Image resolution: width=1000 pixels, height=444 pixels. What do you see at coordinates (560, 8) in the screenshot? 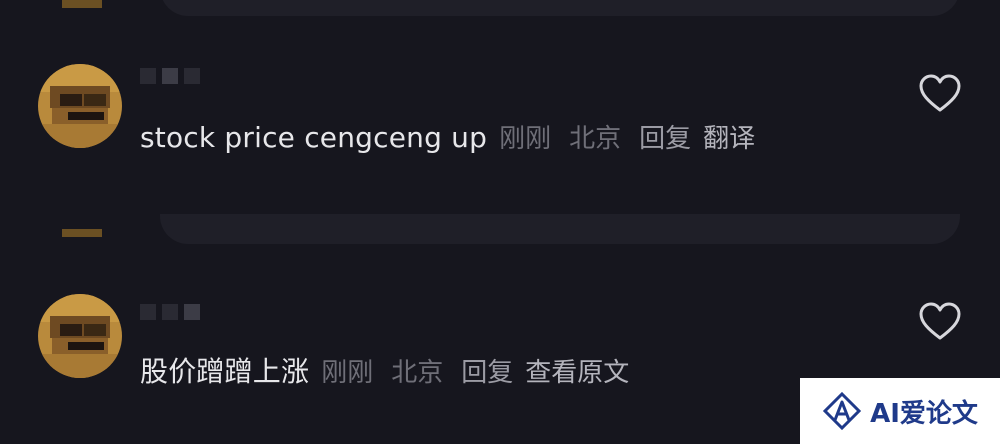
I see `previous-card-edge` at bounding box center [560, 8].